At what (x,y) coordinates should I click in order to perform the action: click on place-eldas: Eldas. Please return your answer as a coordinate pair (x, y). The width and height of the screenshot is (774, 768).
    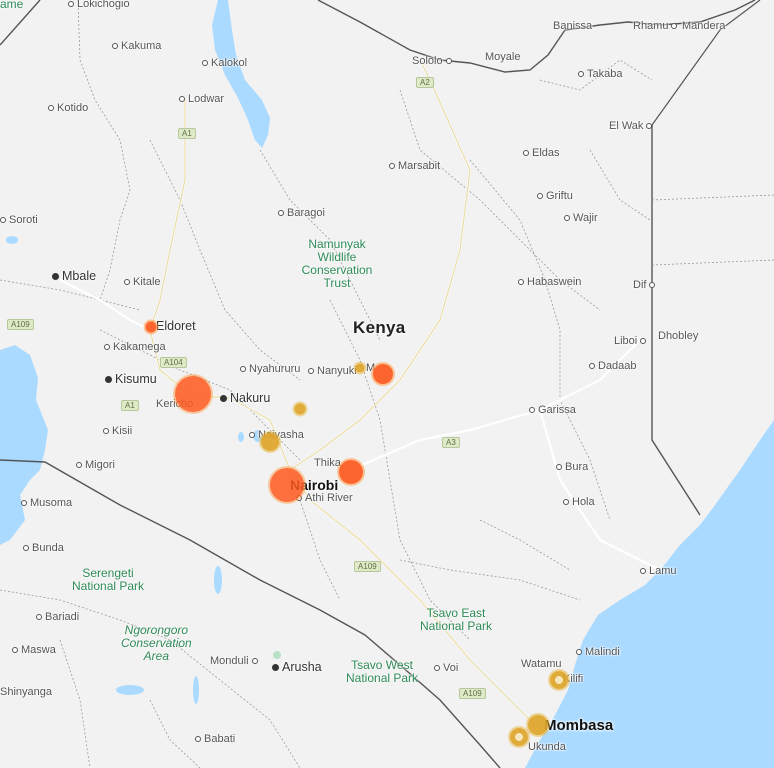
    Looking at the image, I should click on (541, 153).